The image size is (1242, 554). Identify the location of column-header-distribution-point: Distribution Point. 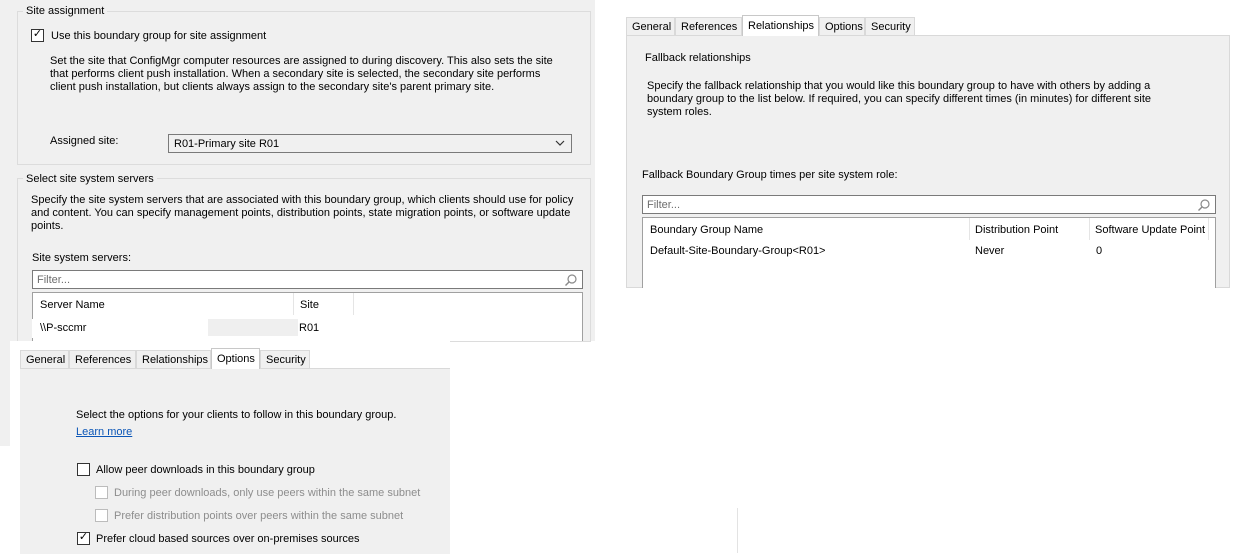
(1016, 230).